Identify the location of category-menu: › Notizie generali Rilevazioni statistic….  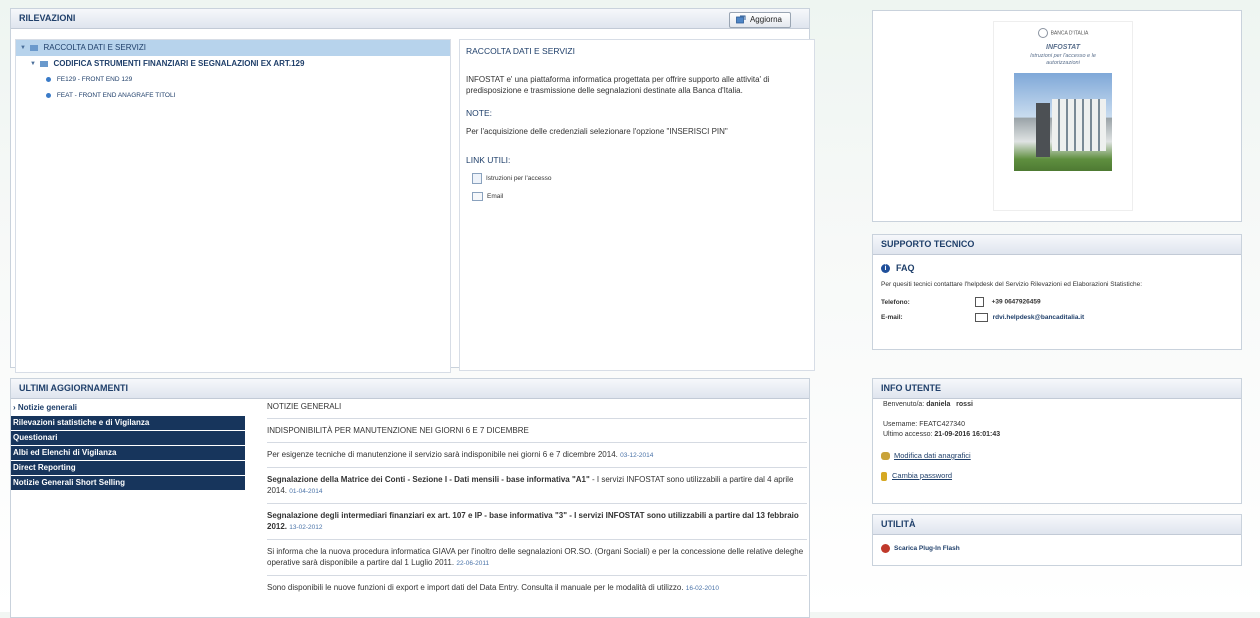
(128, 446).